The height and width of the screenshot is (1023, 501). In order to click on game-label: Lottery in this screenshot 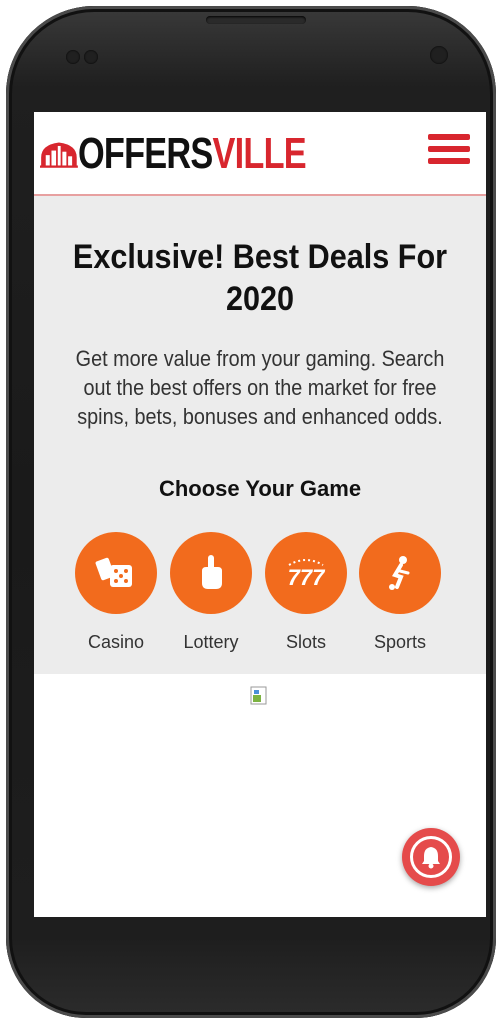, I will do `click(211, 642)`.